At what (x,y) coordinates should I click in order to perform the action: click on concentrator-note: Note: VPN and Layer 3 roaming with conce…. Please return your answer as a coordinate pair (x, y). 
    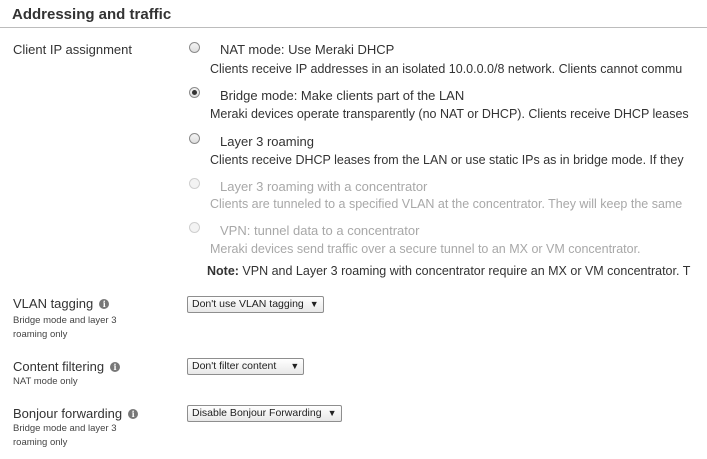
    Looking at the image, I should click on (448, 271).